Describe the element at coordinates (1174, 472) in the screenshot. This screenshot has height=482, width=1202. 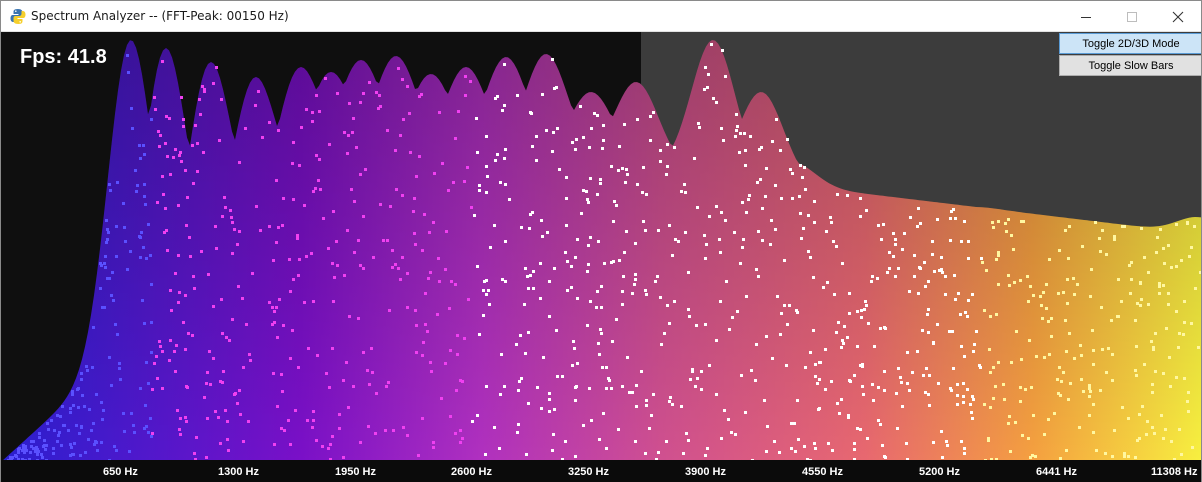
I see `frequency-tick-label: 11308 Hz` at that location.